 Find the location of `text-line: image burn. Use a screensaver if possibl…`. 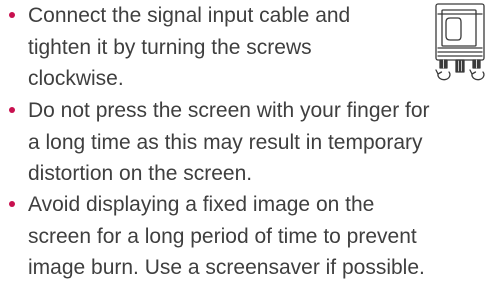

text-line: image burn. Use a screensaver if possibl… is located at coordinates (226, 267).